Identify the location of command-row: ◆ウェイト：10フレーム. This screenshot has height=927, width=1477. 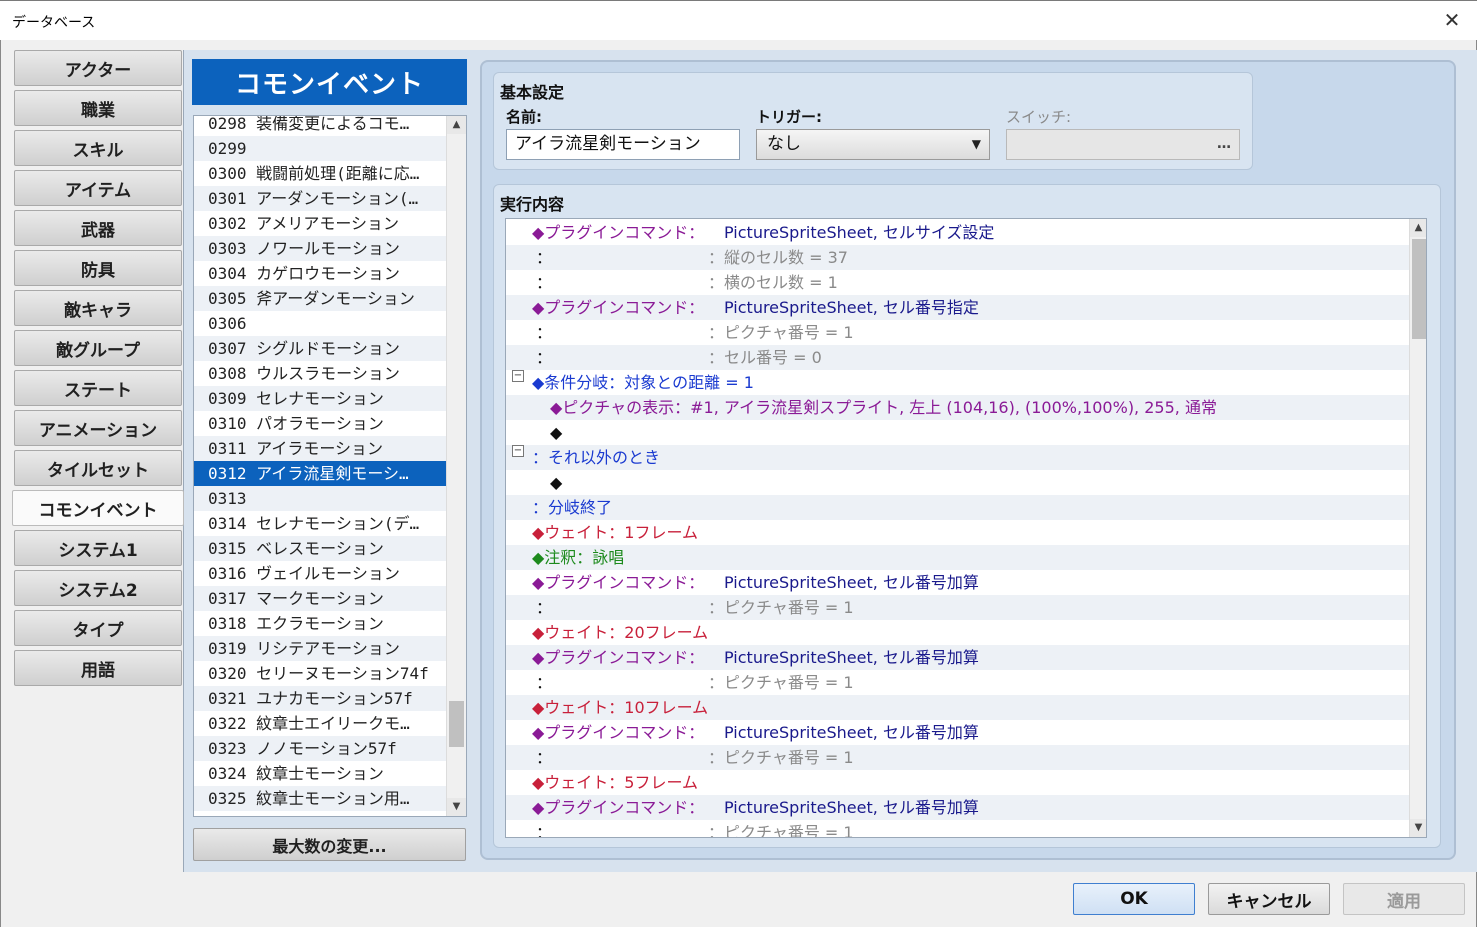
(957, 707).